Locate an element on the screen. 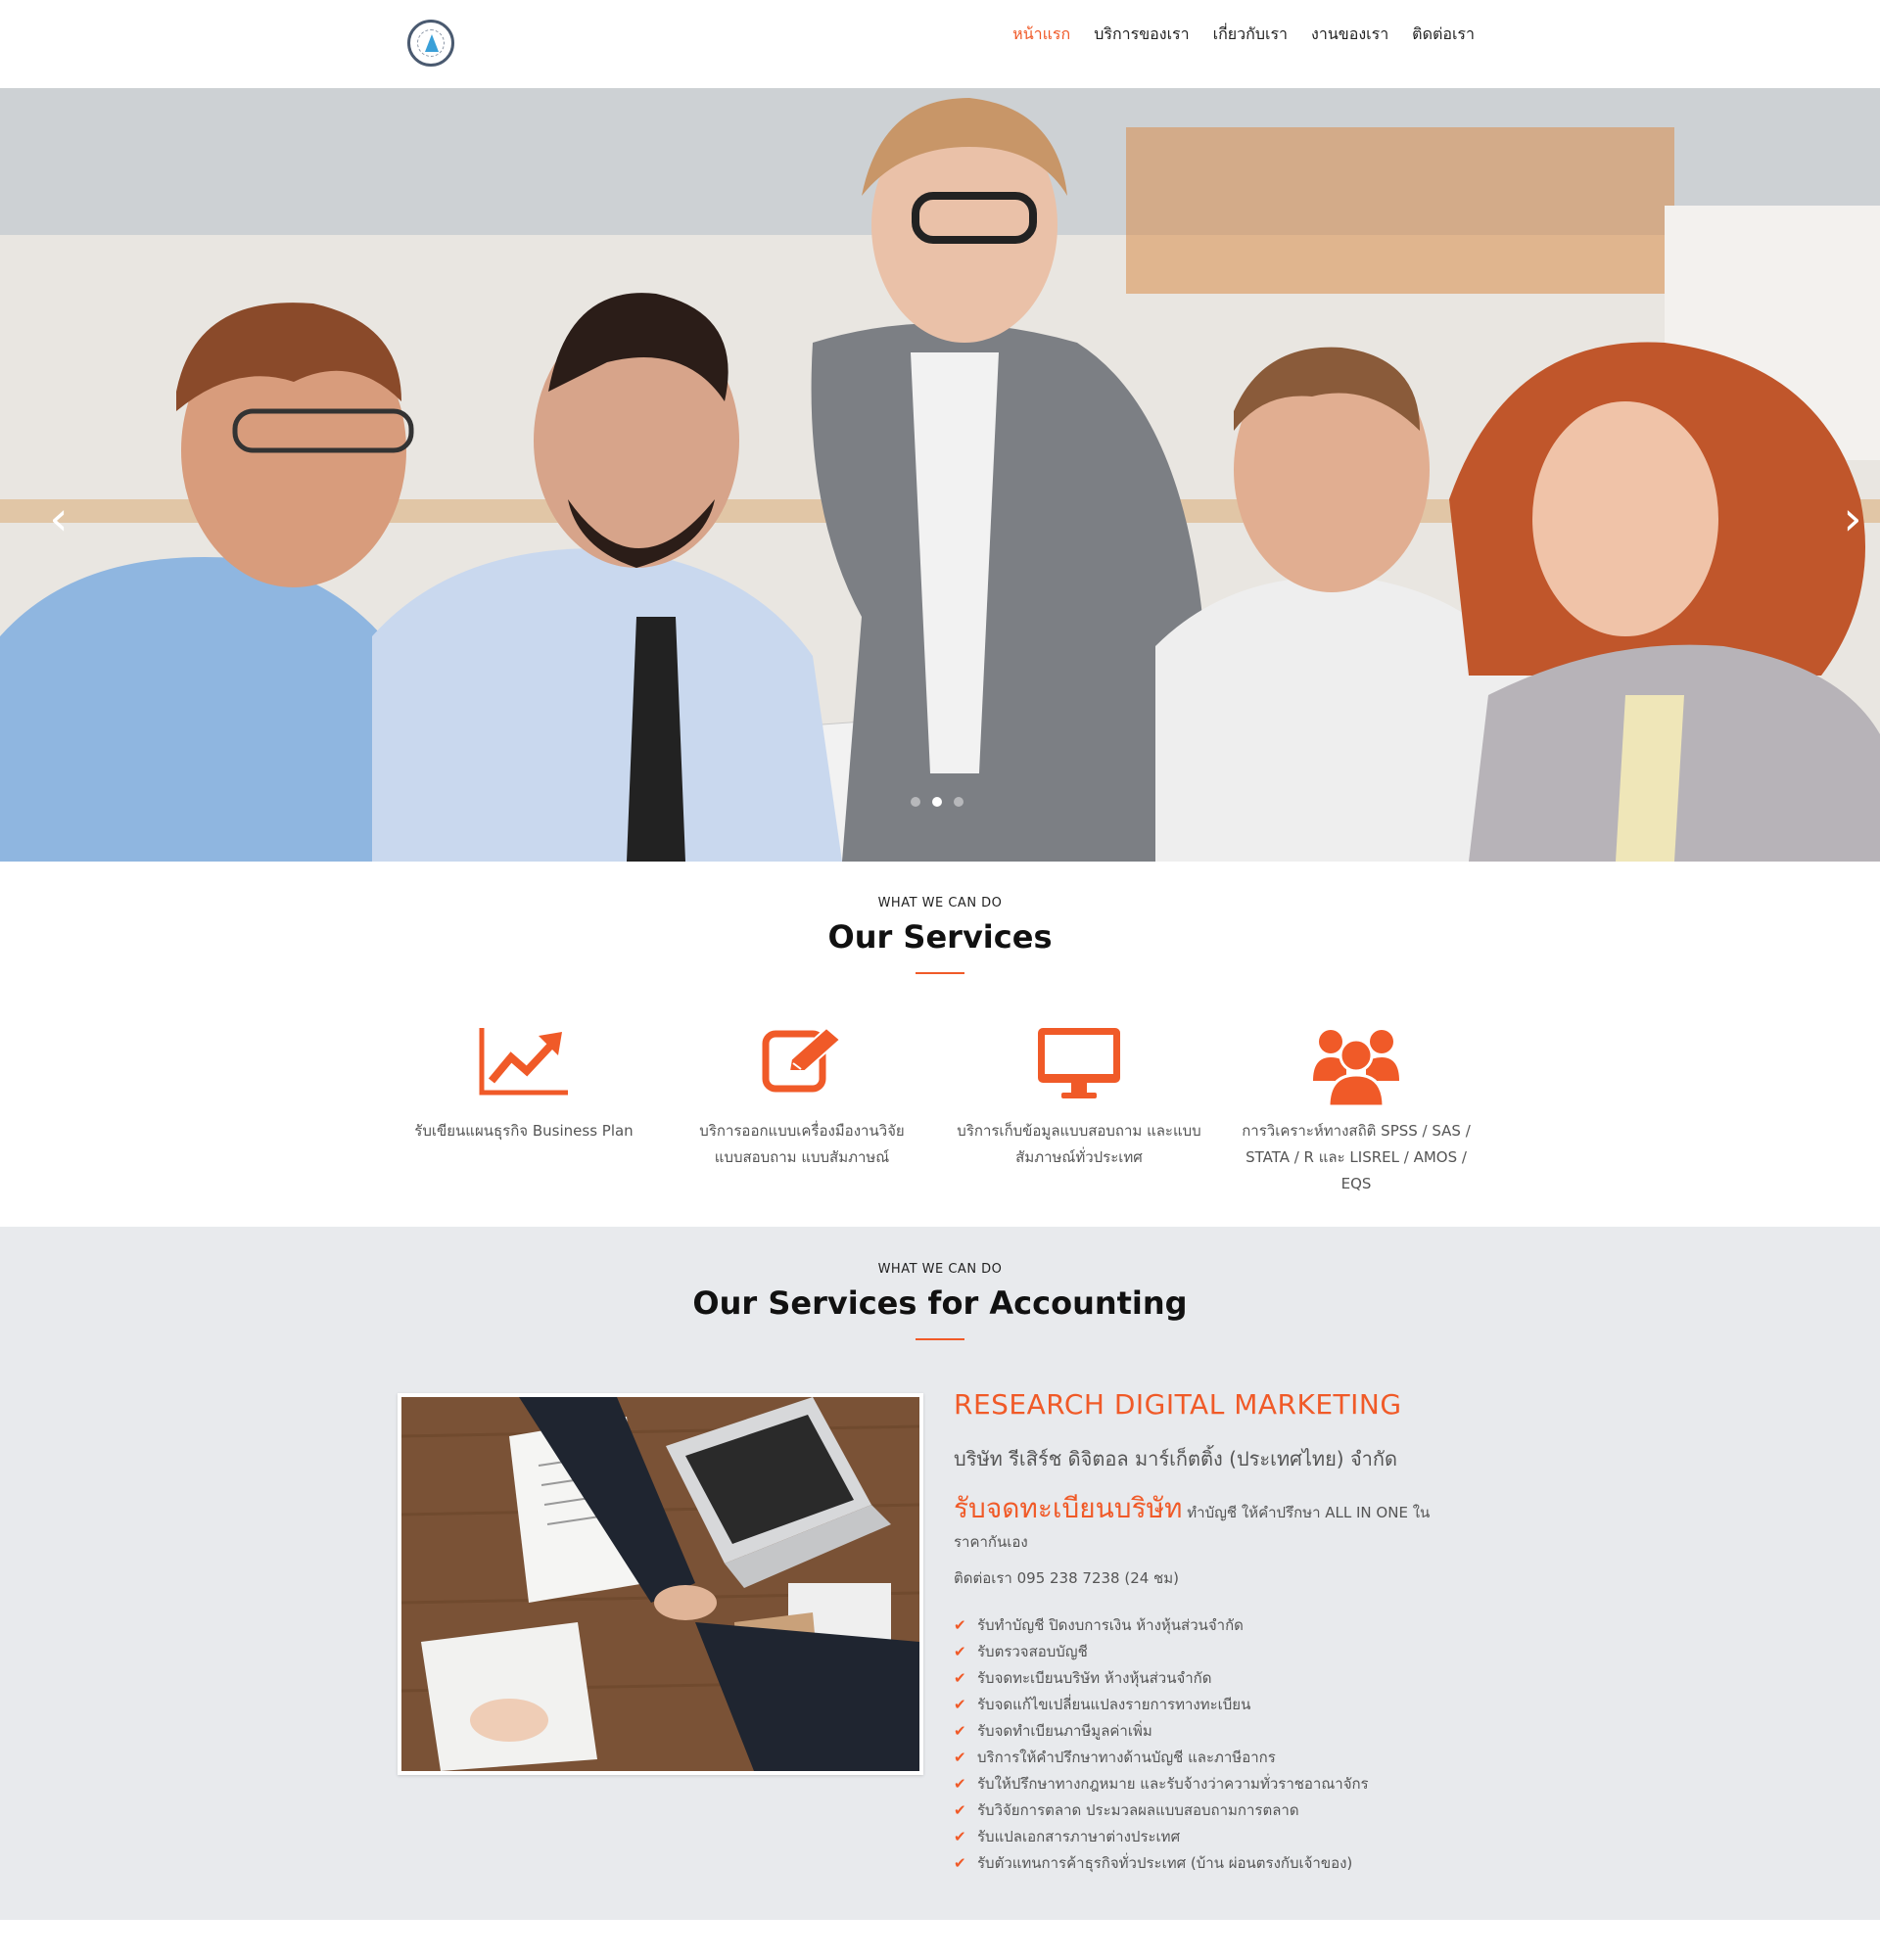 The height and width of the screenshot is (1960, 1880). nav-item-contact: ติดต่อเรา is located at coordinates (1443, 35).